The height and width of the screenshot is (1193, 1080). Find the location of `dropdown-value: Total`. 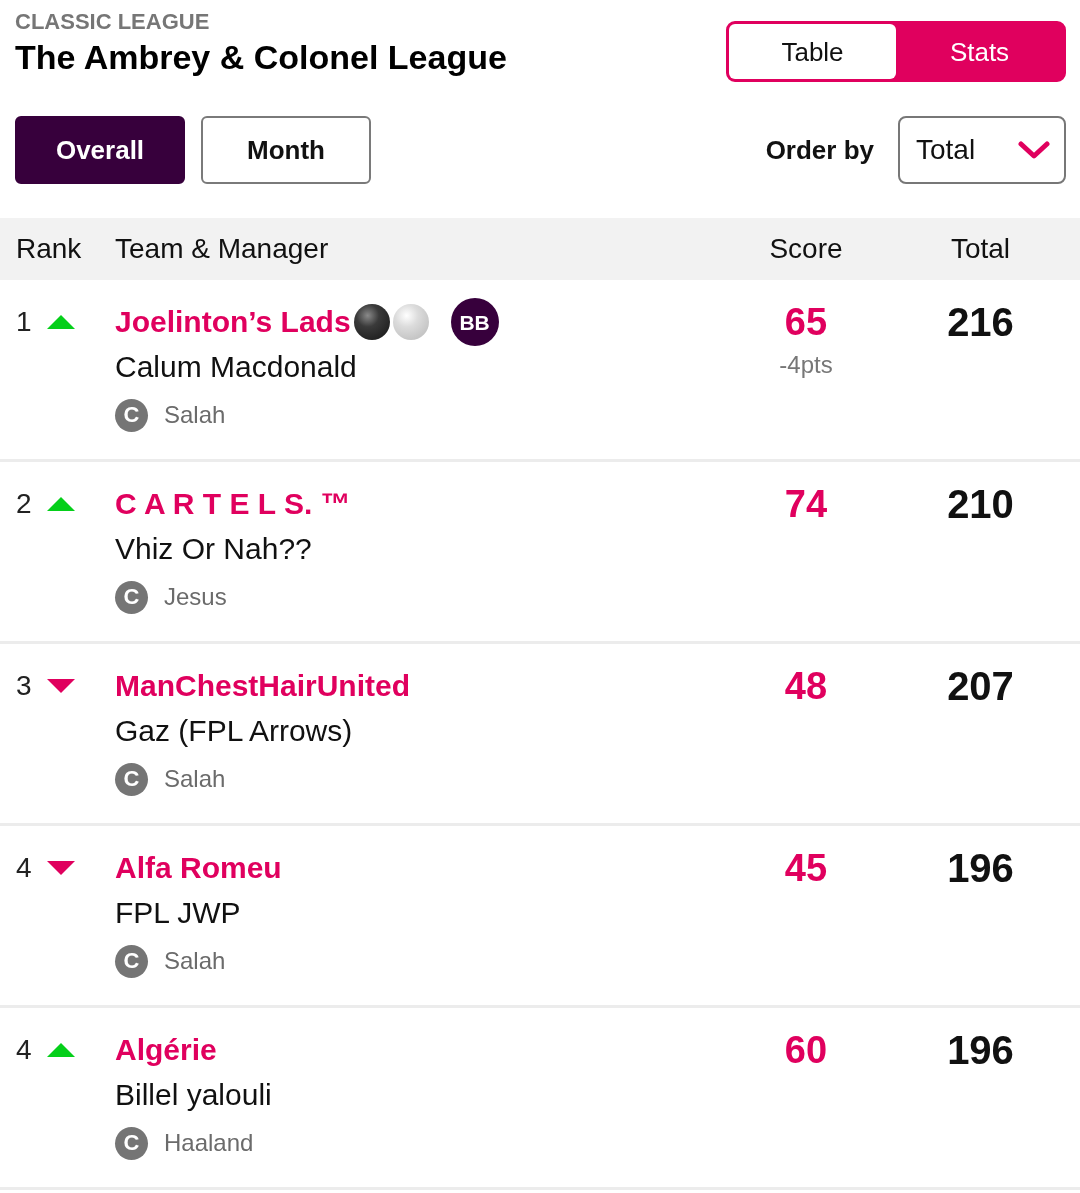

dropdown-value: Total is located at coordinates (946, 150).